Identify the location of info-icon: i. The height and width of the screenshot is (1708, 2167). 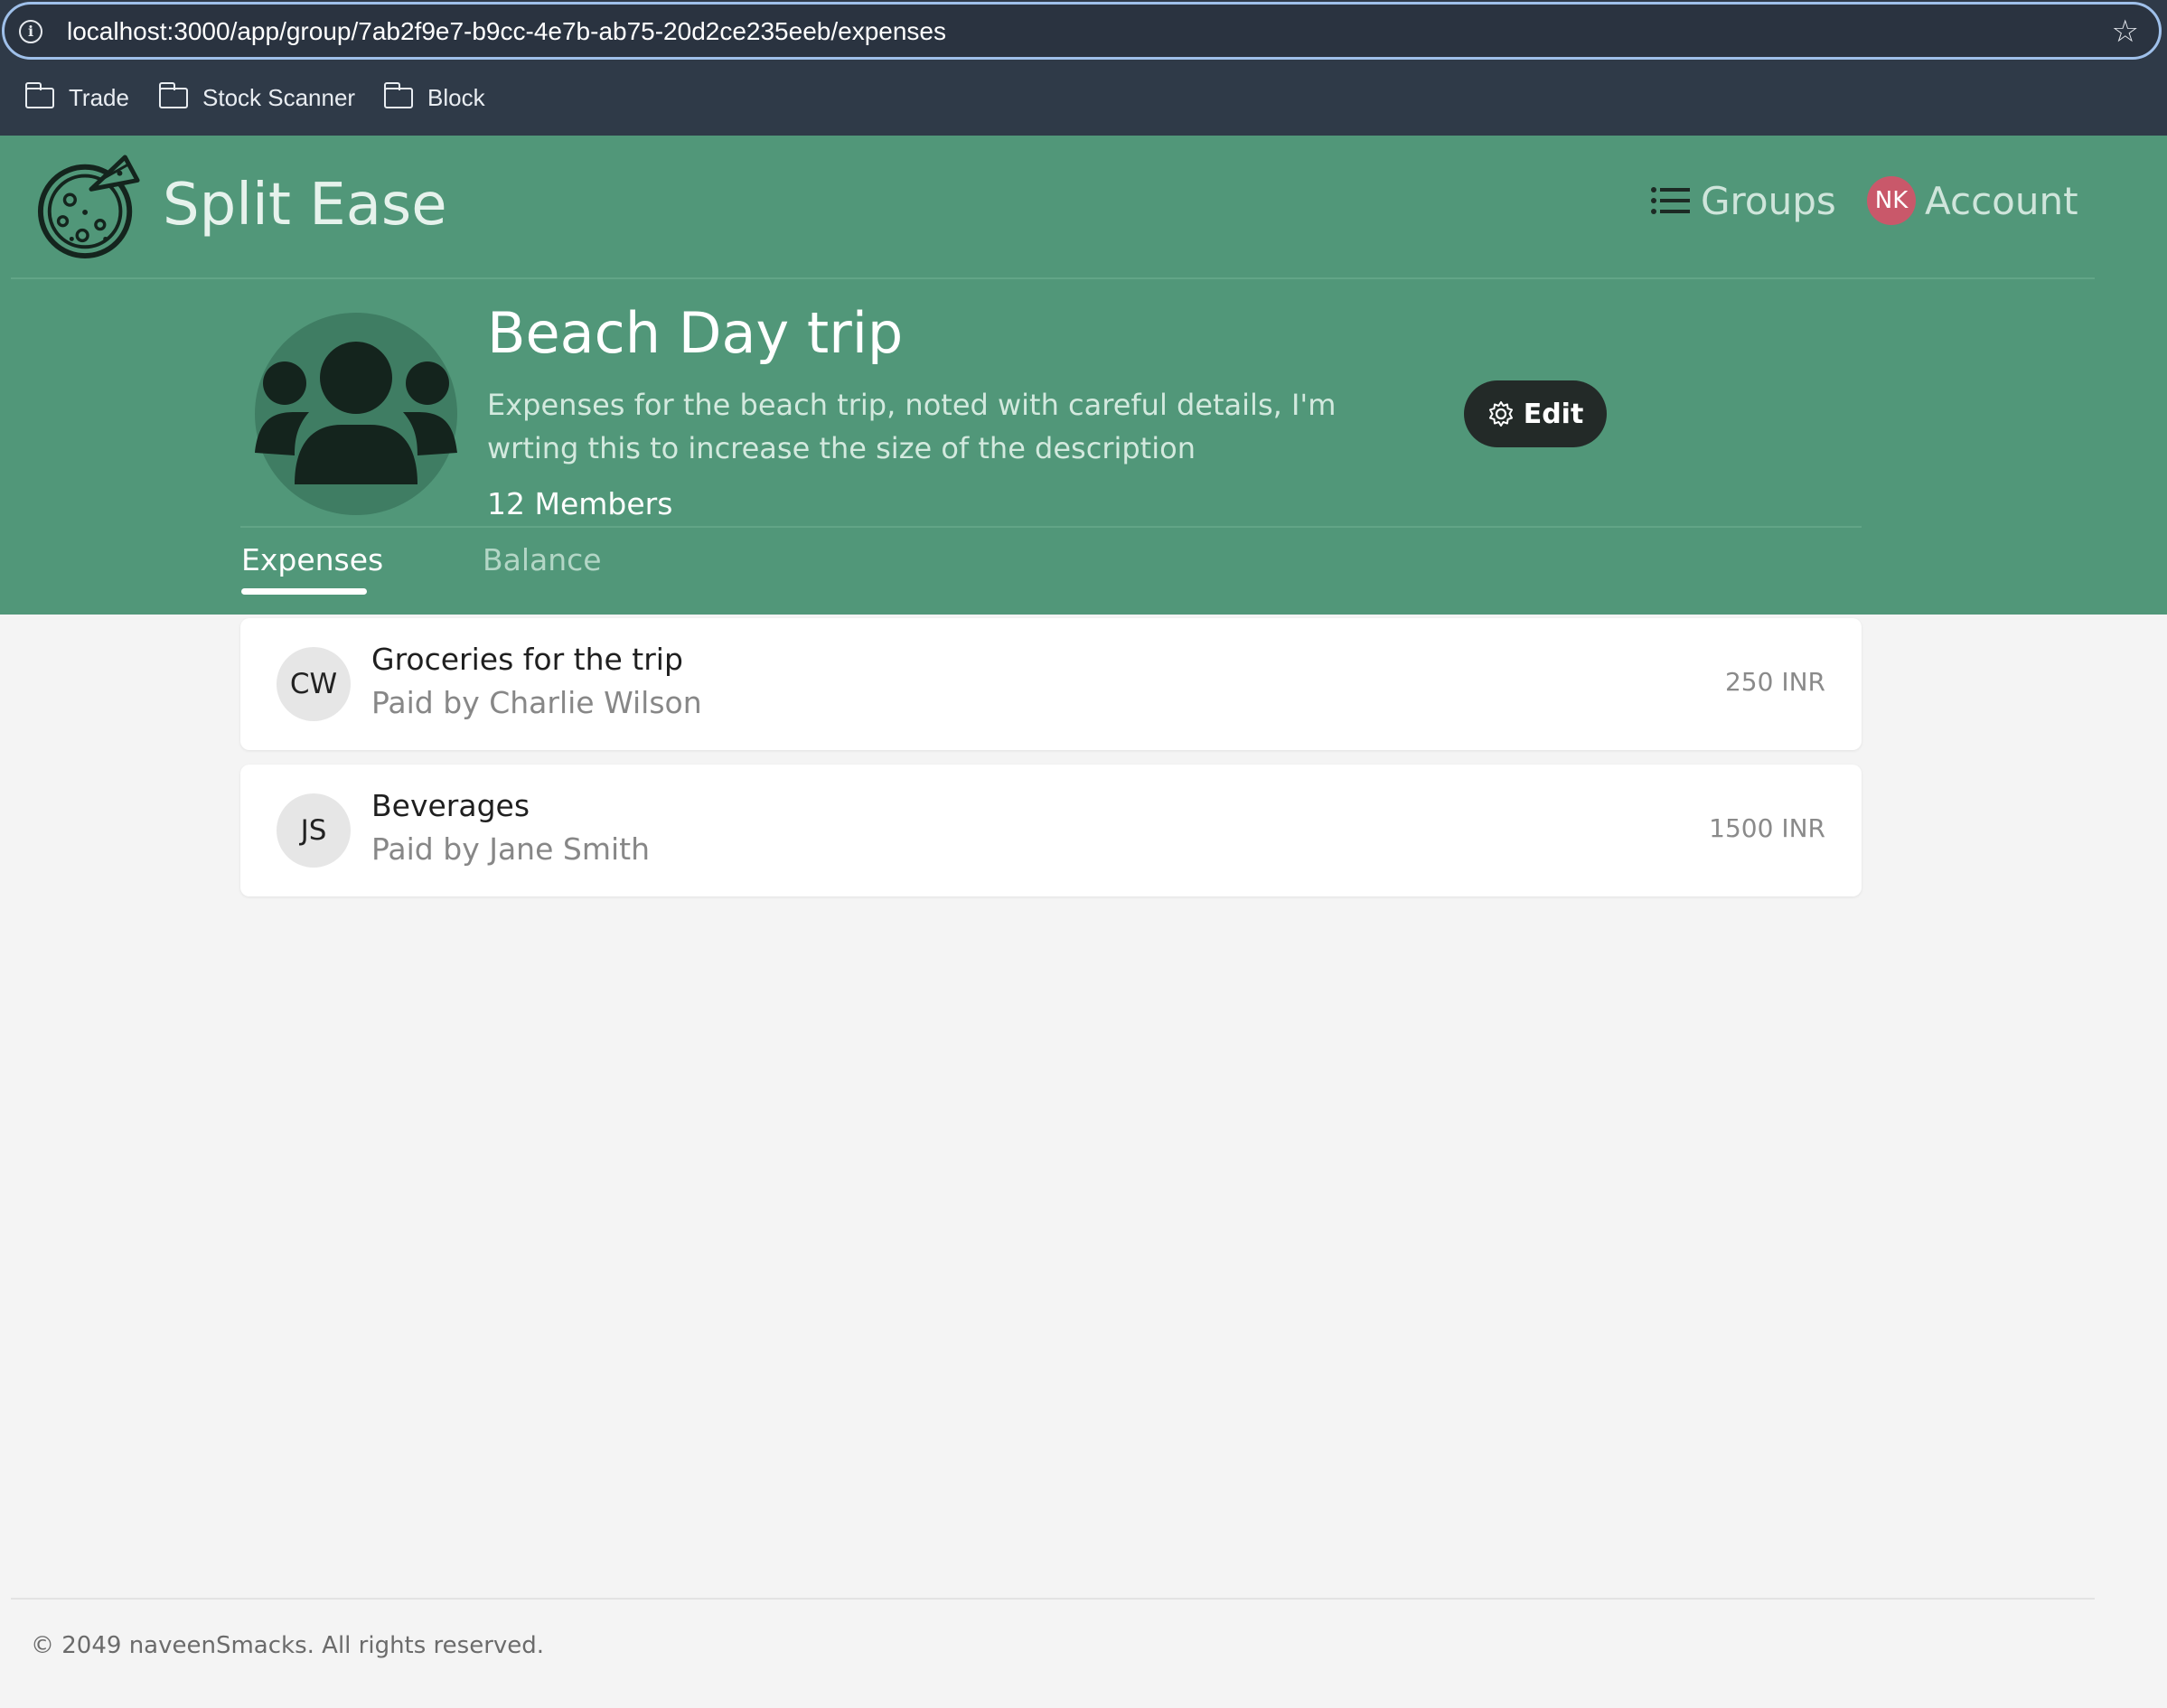
(30, 31).